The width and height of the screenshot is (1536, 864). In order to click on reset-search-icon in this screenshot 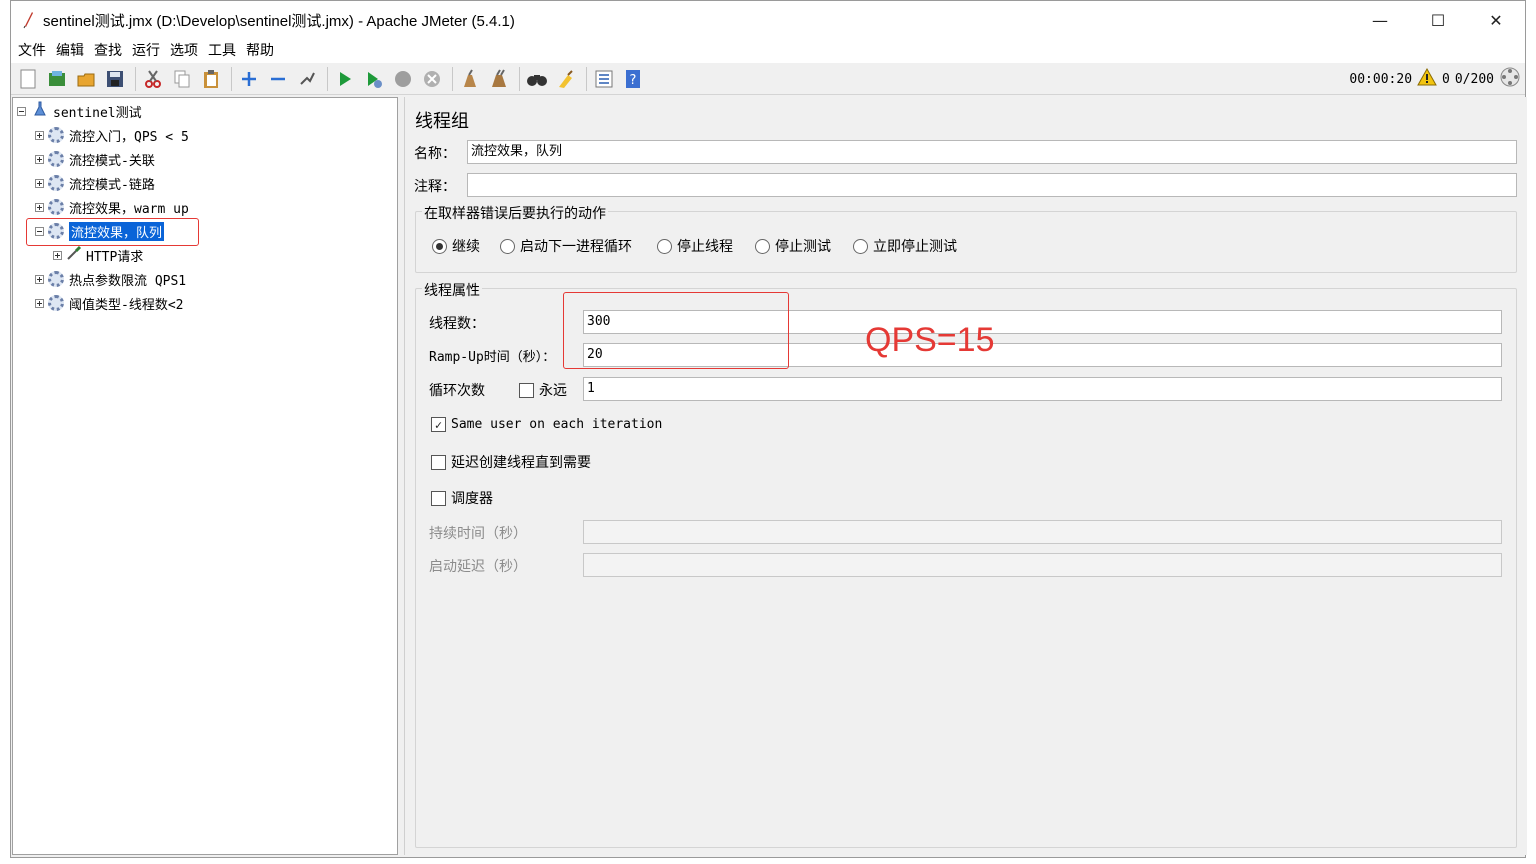, I will do `click(566, 79)`.